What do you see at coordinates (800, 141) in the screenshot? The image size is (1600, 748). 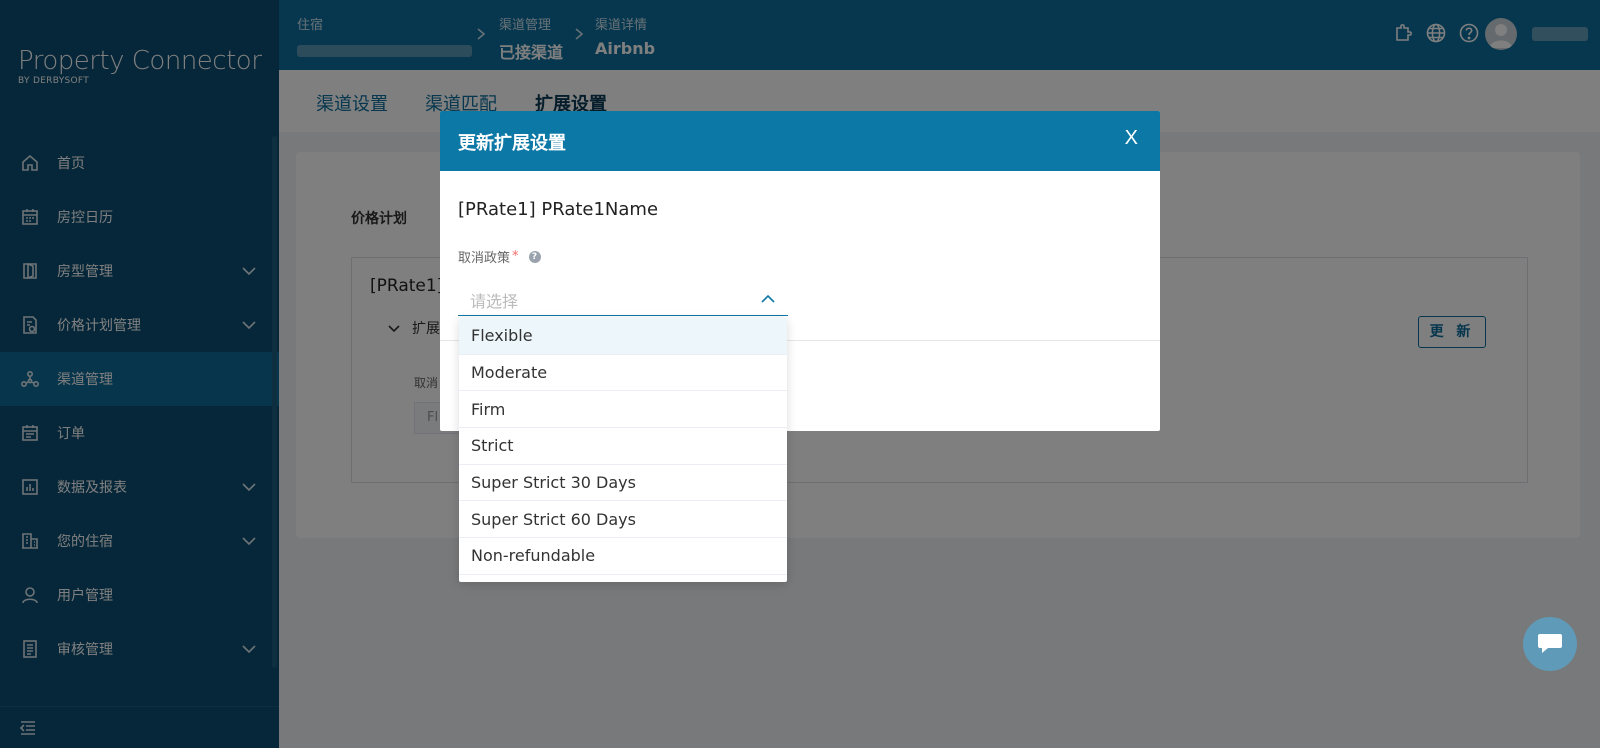 I see `modal-header: 更新扩展设置 X` at bounding box center [800, 141].